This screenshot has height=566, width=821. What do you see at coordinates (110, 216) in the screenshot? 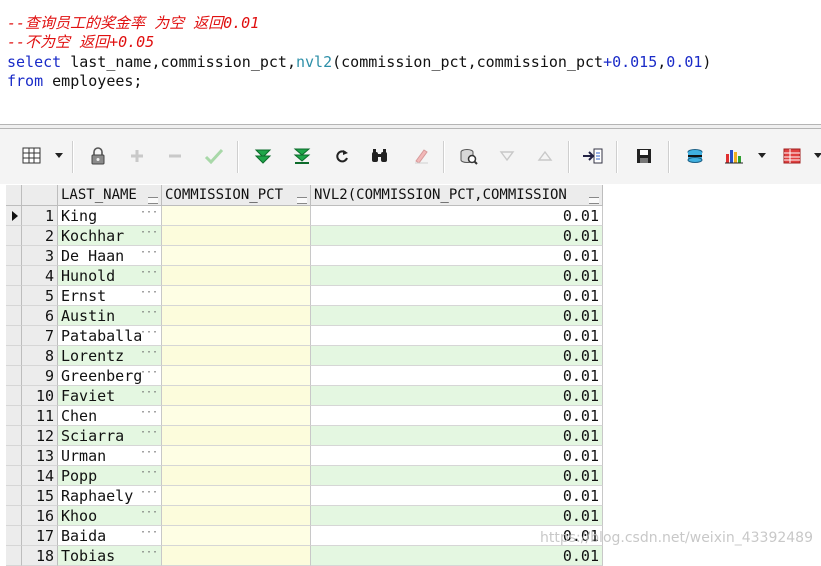
I see `cell-last-name: King ···` at bounding box center [110, 216].